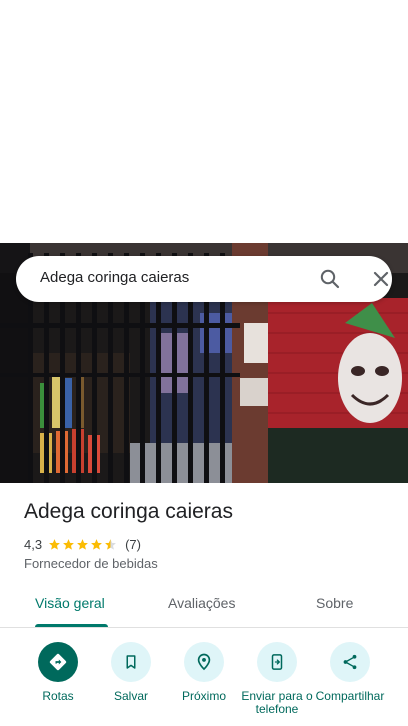 This screenshot has width=408, height=726. Describe the element at coordinates (350, 696) in the screenshot. I see `share-label: Compartilhar` at that location.